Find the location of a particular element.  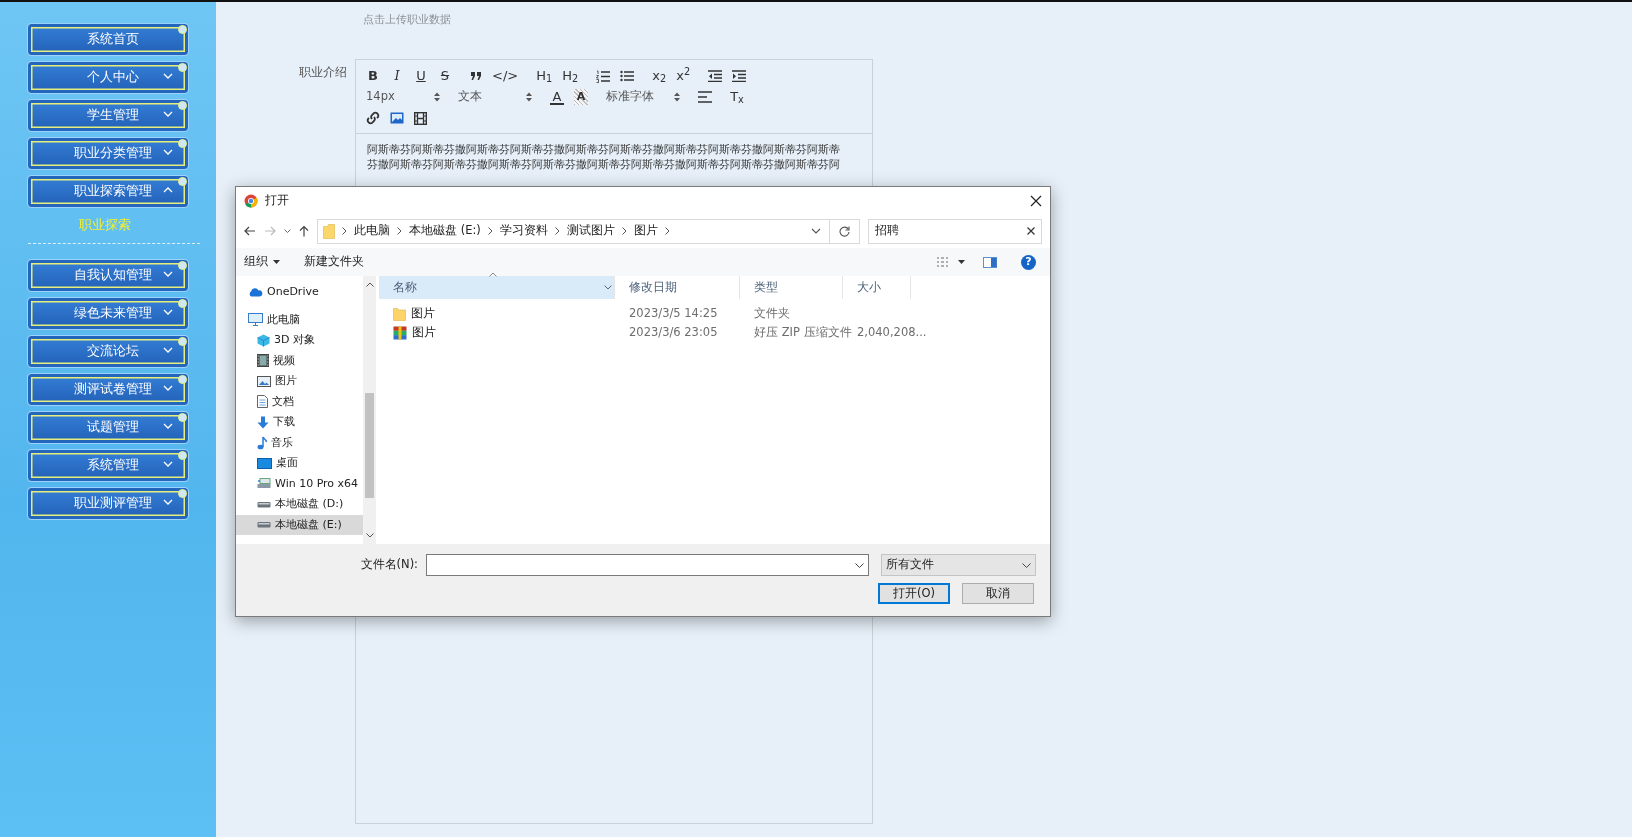

file-type: 好压 ZIP 压缩文件 is located at coordinates (803, 331).